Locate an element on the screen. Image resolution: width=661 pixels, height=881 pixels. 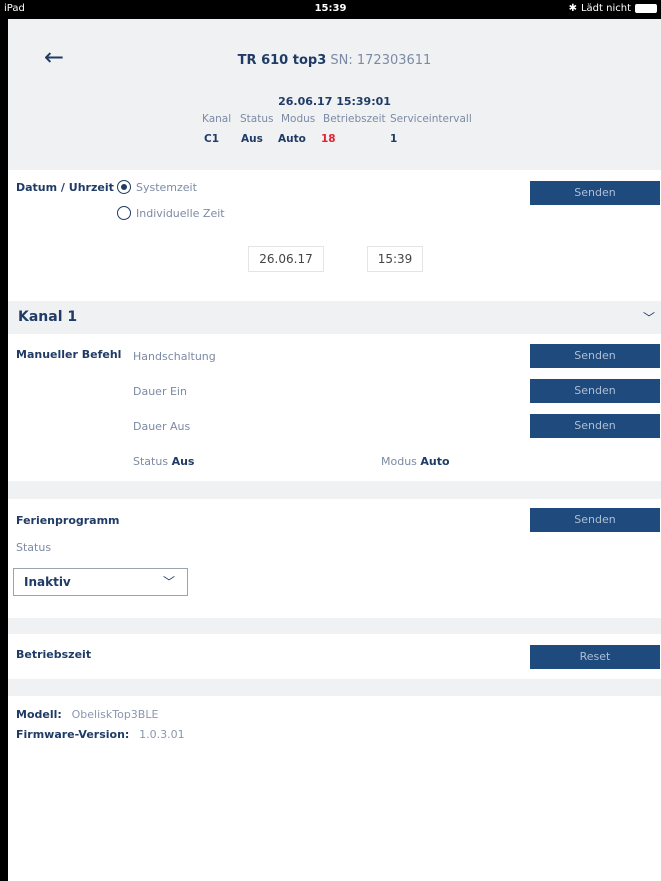
row-handschaltung-label: Handschaltung is located at coordinates (174, 356).